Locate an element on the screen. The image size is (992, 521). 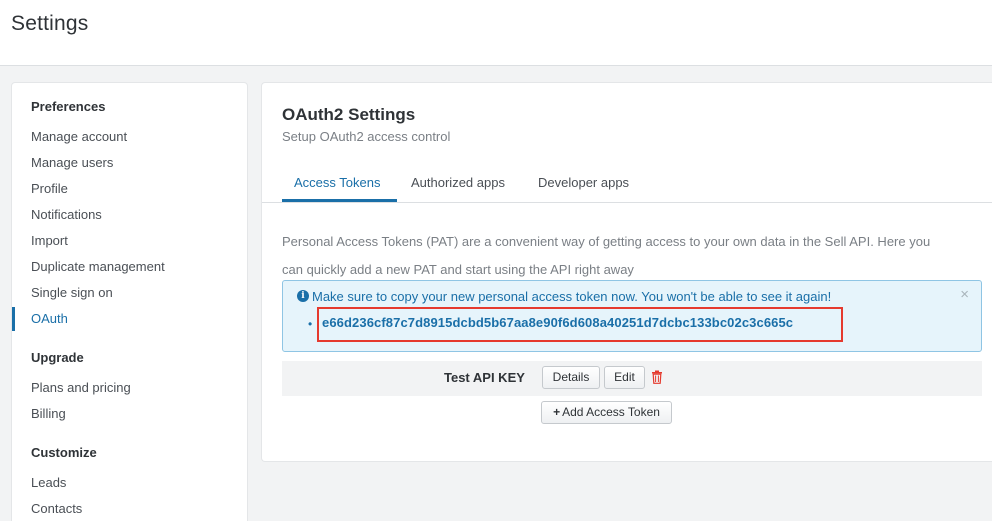
sidebar-item-notifications: Notifications is located at coordinates (66, 214).